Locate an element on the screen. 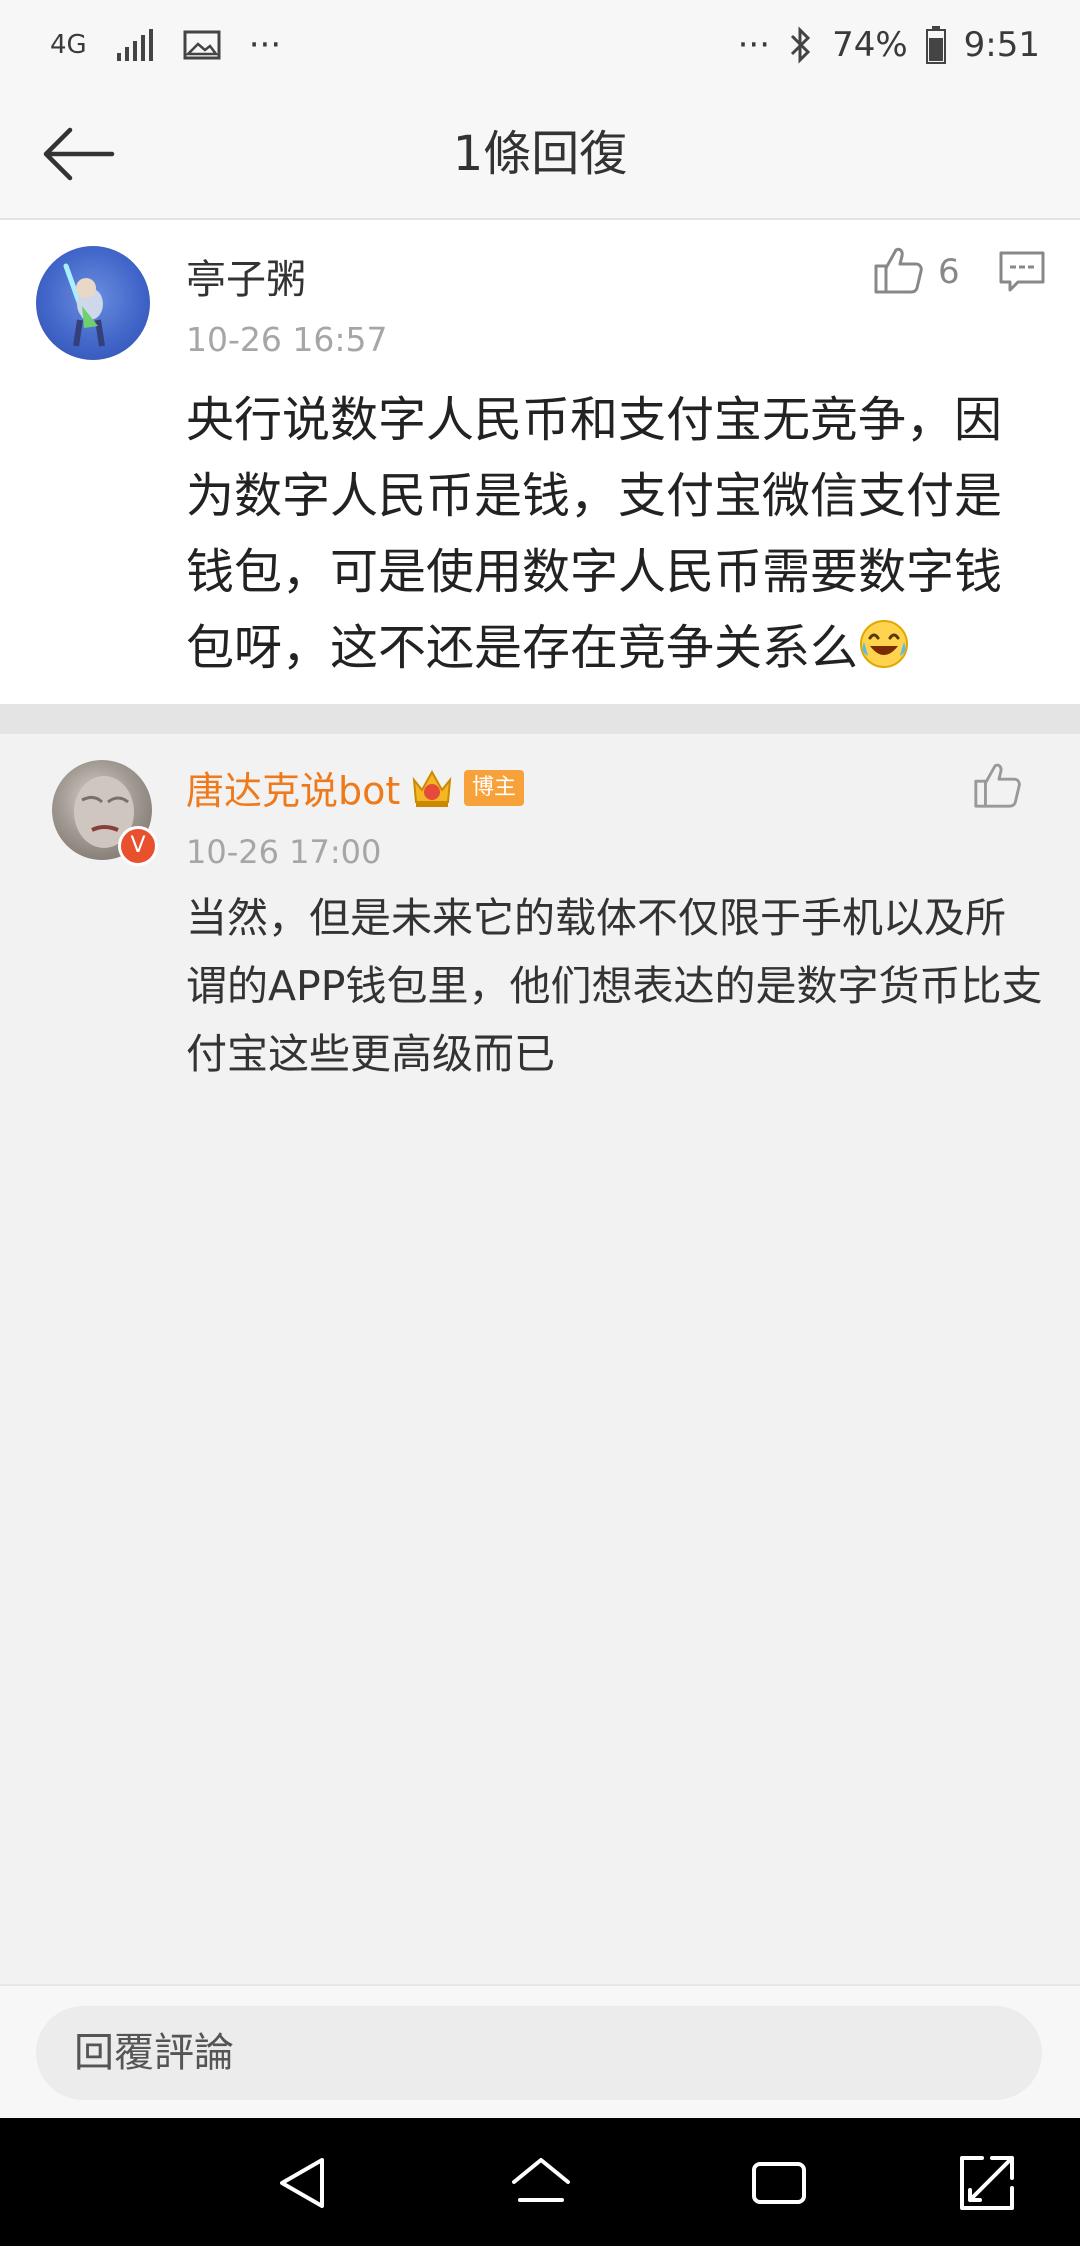 Image resolution: width=1080 pixels, height=2246 pixels. status-bar: 4G ··· ··· 74% 9:51 is located at coordinates (540, 45).